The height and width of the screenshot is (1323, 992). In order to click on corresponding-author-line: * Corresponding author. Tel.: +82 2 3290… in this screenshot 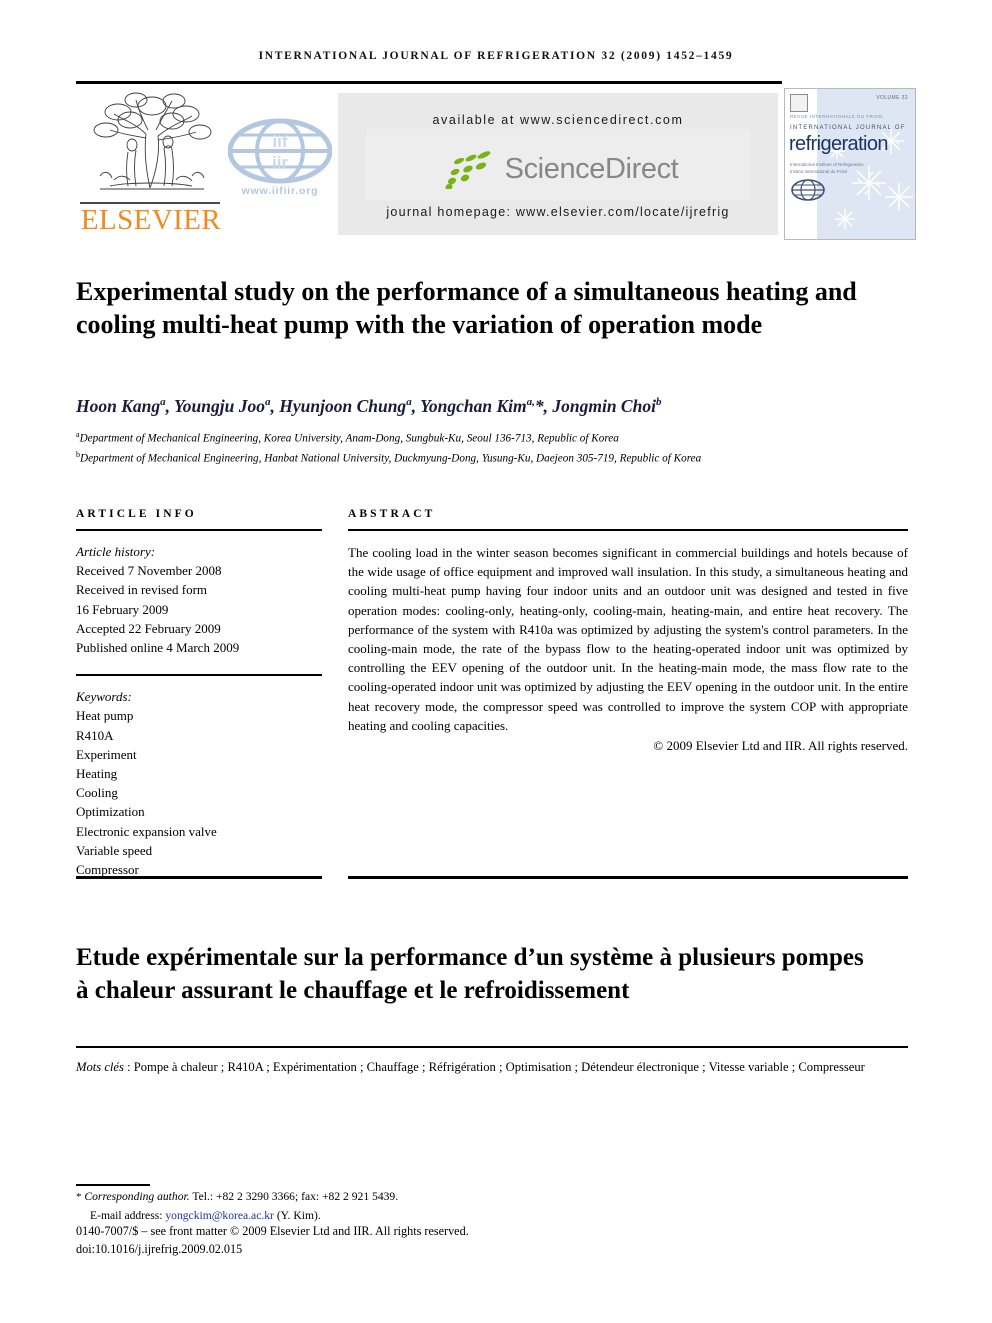, I will do `click(376, 1197)`.